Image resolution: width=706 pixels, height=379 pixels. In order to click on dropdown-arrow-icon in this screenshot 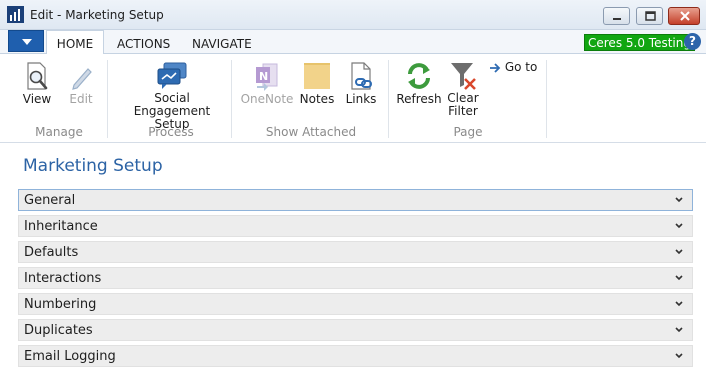, I will do `click(27, 42)`.